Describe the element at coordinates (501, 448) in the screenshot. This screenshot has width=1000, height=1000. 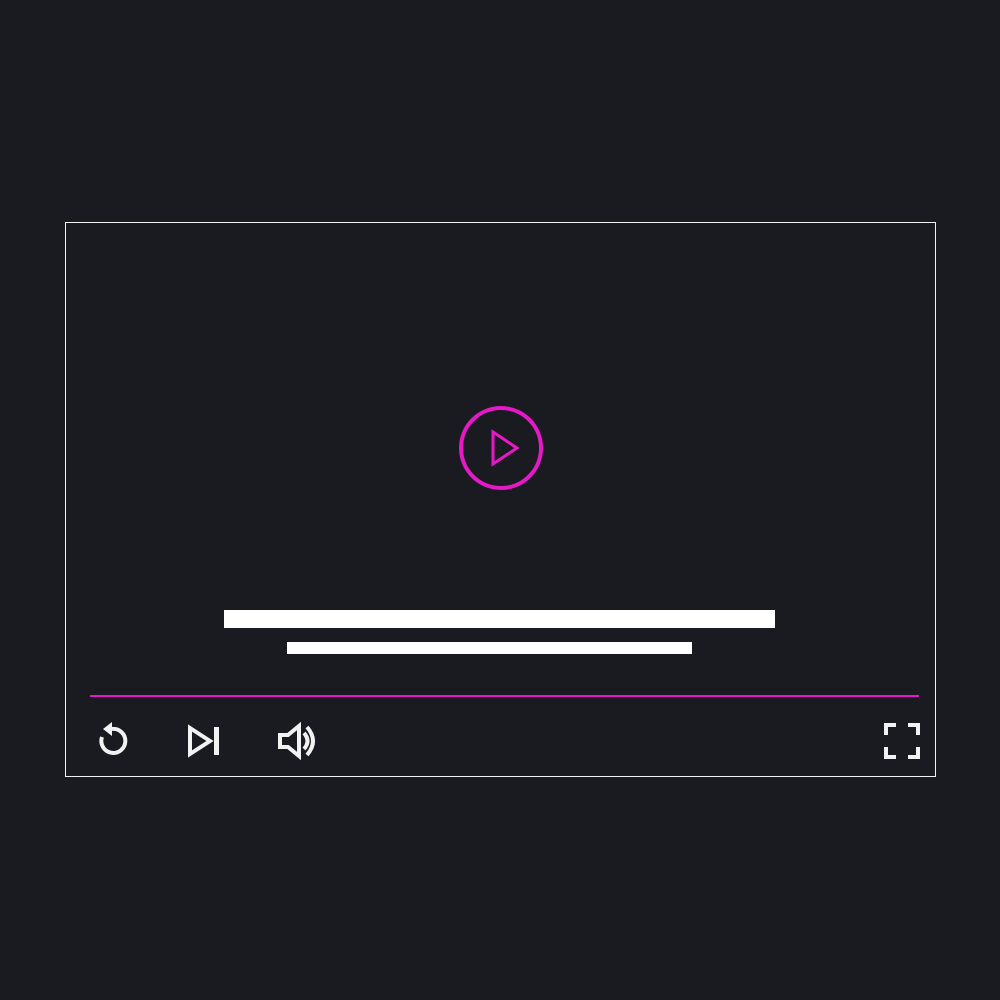
I see `play-circle-icon` at that location.